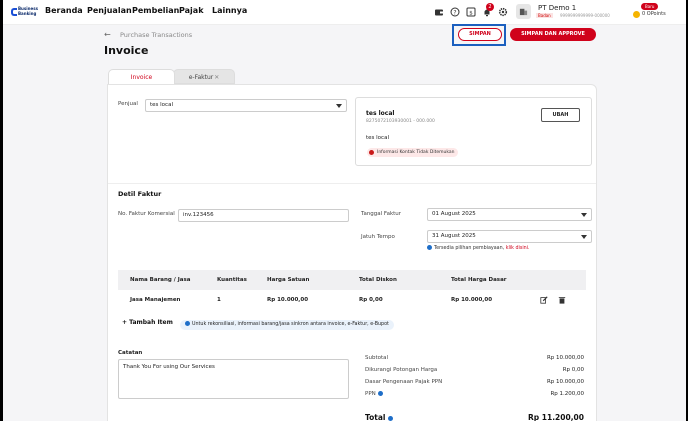 The height and width of the screenshot is (421, 688). What do you see at coordinates (556, 417) in the screenshot?
I see `total-value: Rp 11.200,00` at bounding box center [556, 417].